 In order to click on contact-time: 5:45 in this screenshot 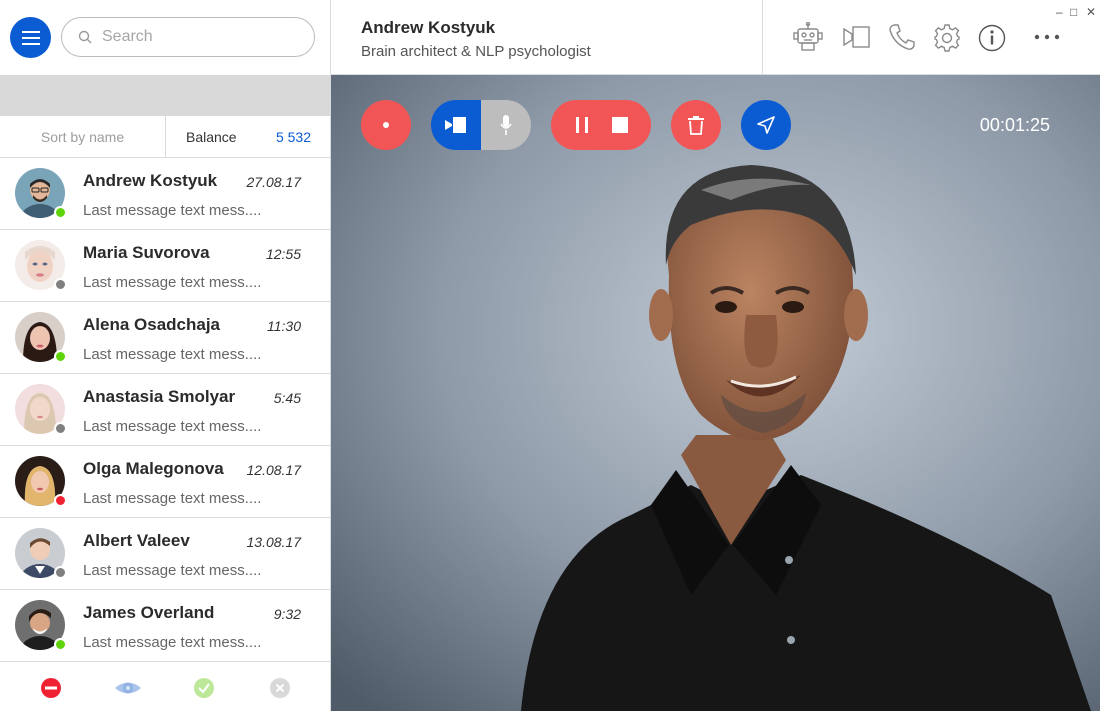, I will do `click(287, 398)`.